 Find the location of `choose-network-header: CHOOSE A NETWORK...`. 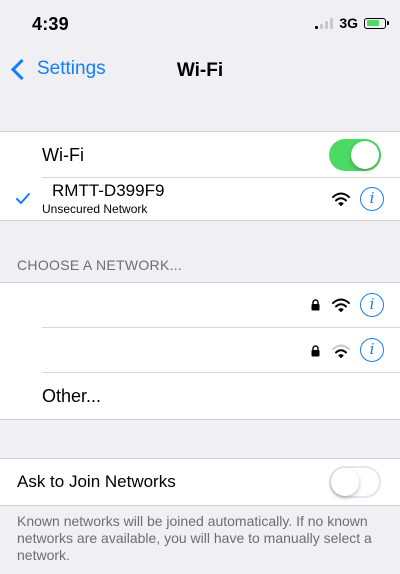

choose-network-header: CHOOSE A NETWORK... is located at coordinates (100, 265).